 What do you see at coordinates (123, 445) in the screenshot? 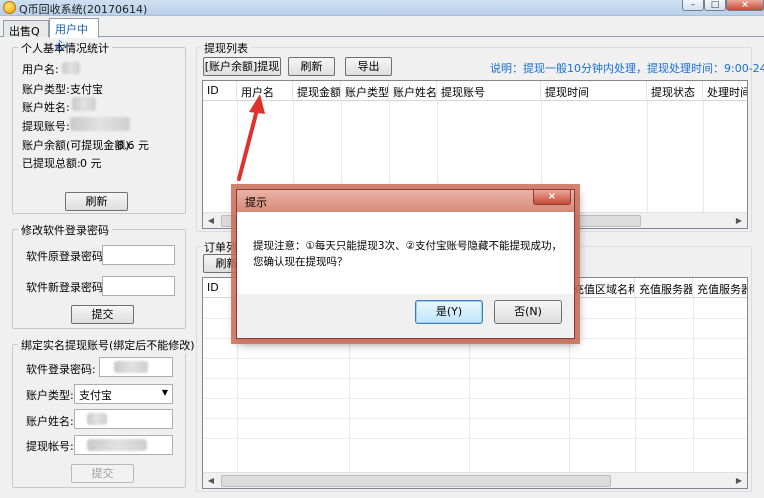
I see `bind-account-input` at bounding box center [123, 445].